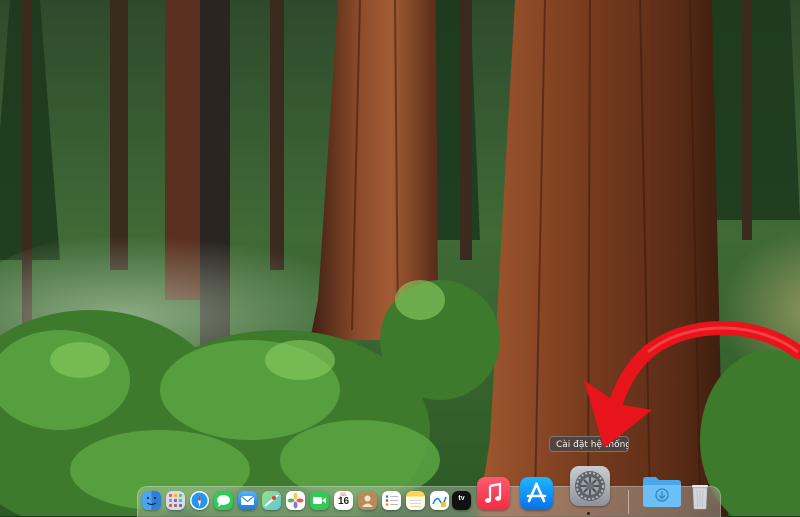 The height and width of the screenshot is (517, 800). I want to click on dock-divider, so click(628, 502).